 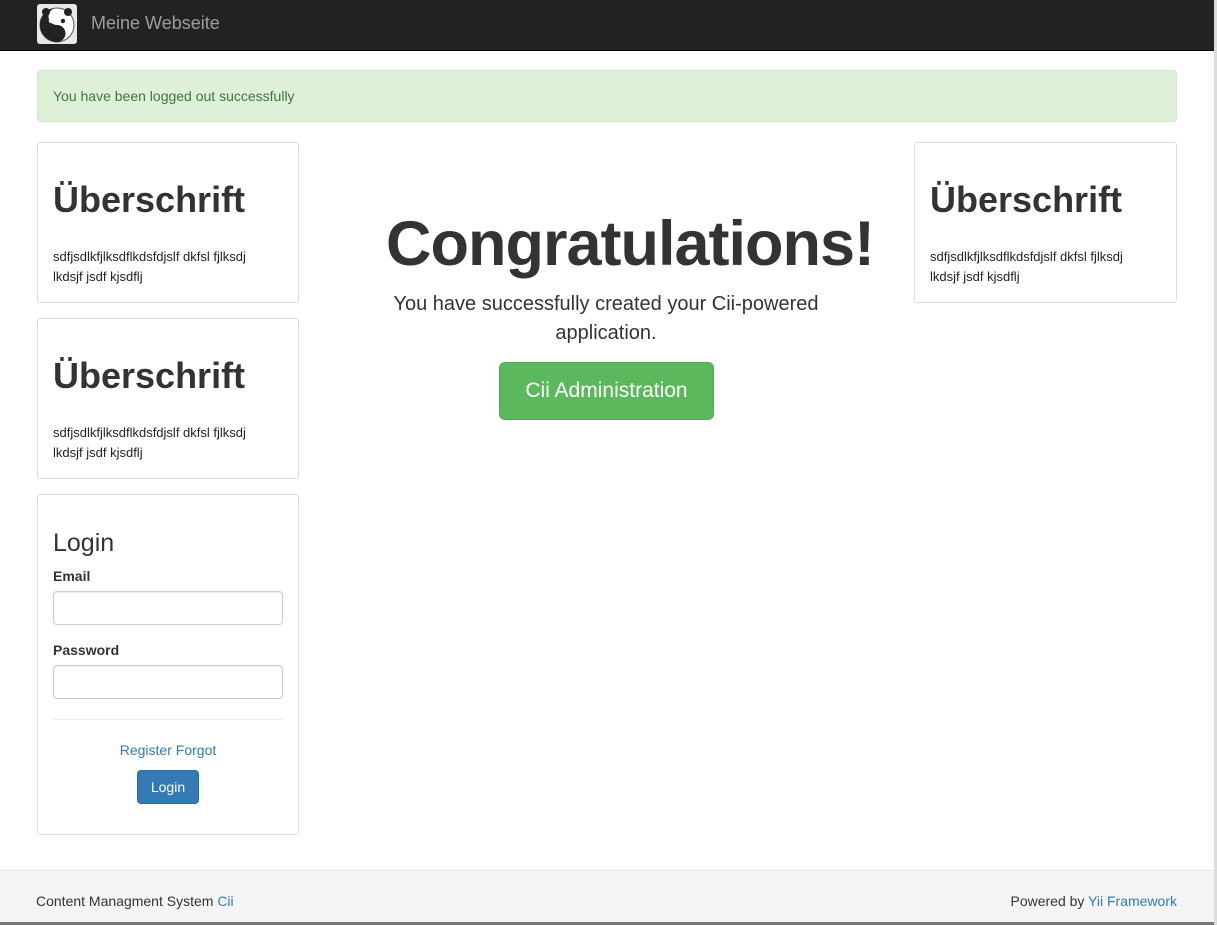 I want to click on cii-administration-button: Cii Administration, so click(x=606, y=391).